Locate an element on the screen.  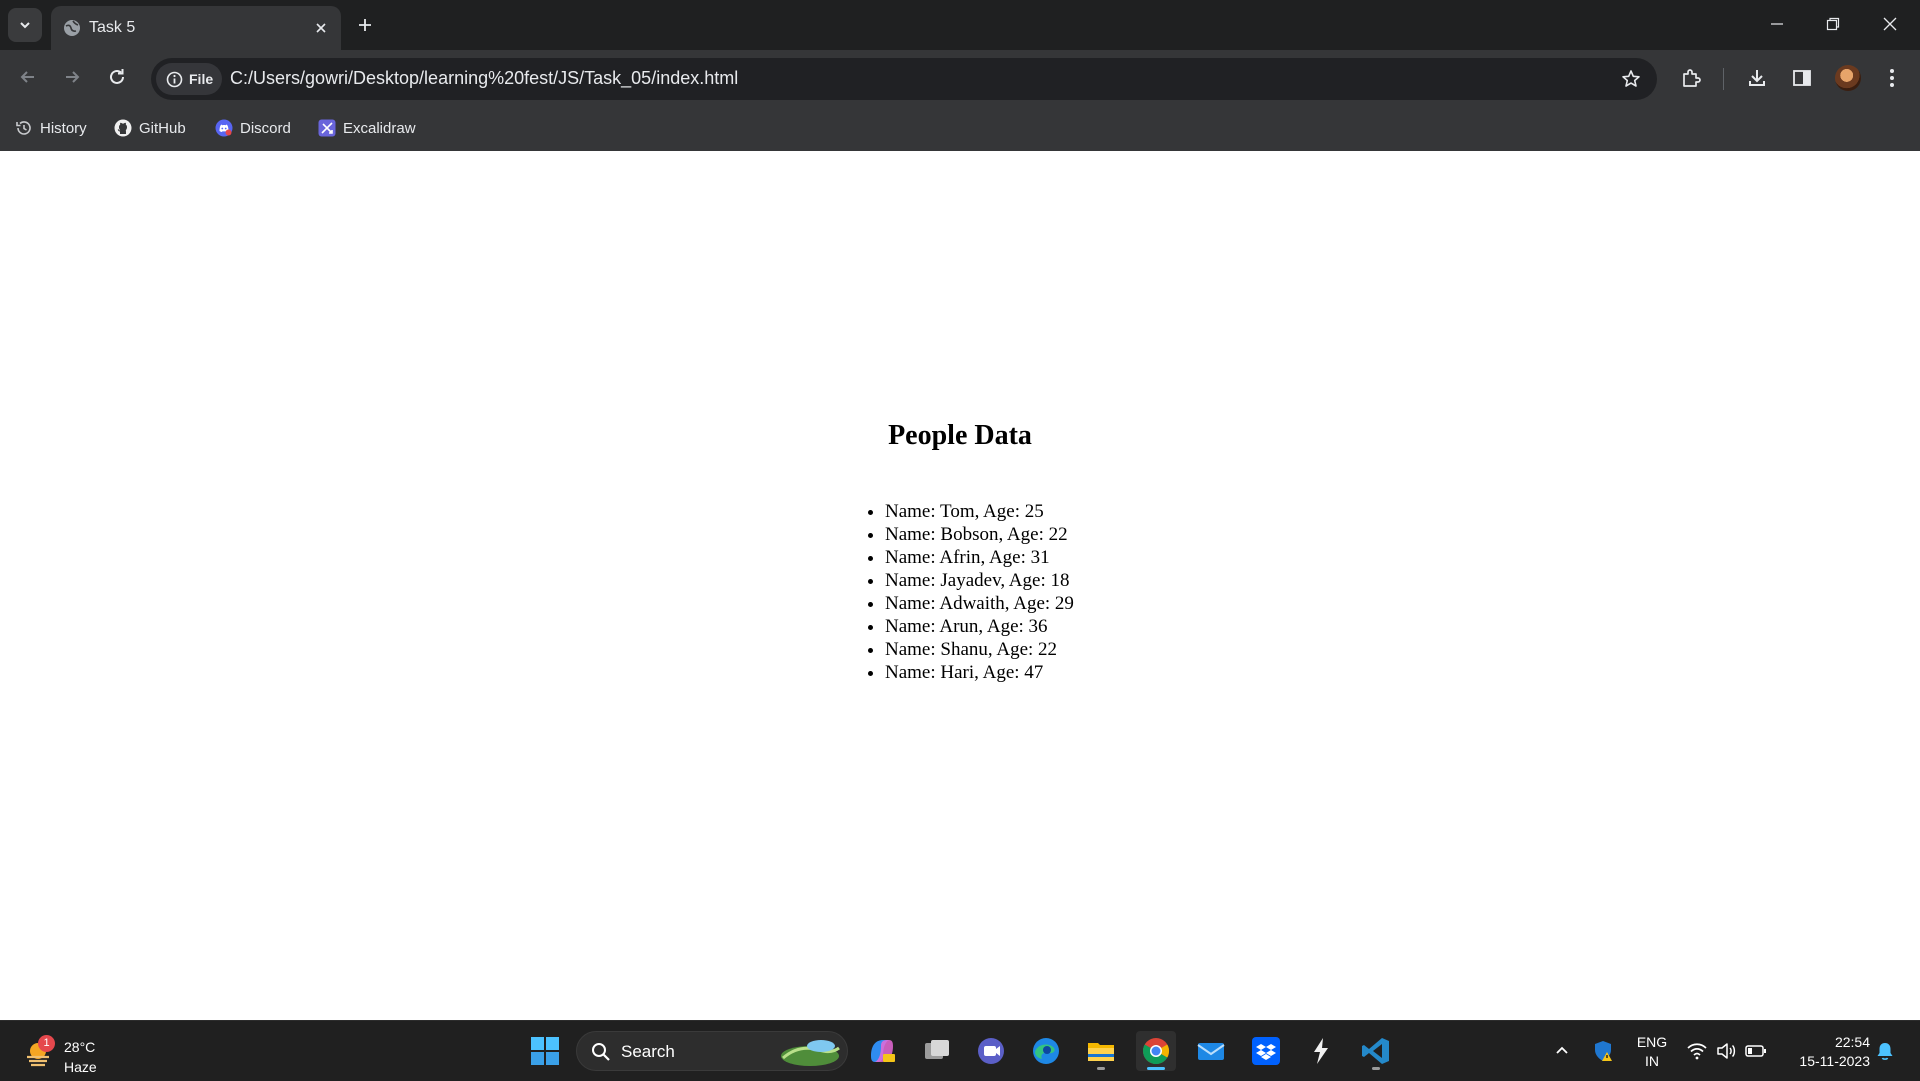
taskbar-edge is located at coordinates (1046, 1051).